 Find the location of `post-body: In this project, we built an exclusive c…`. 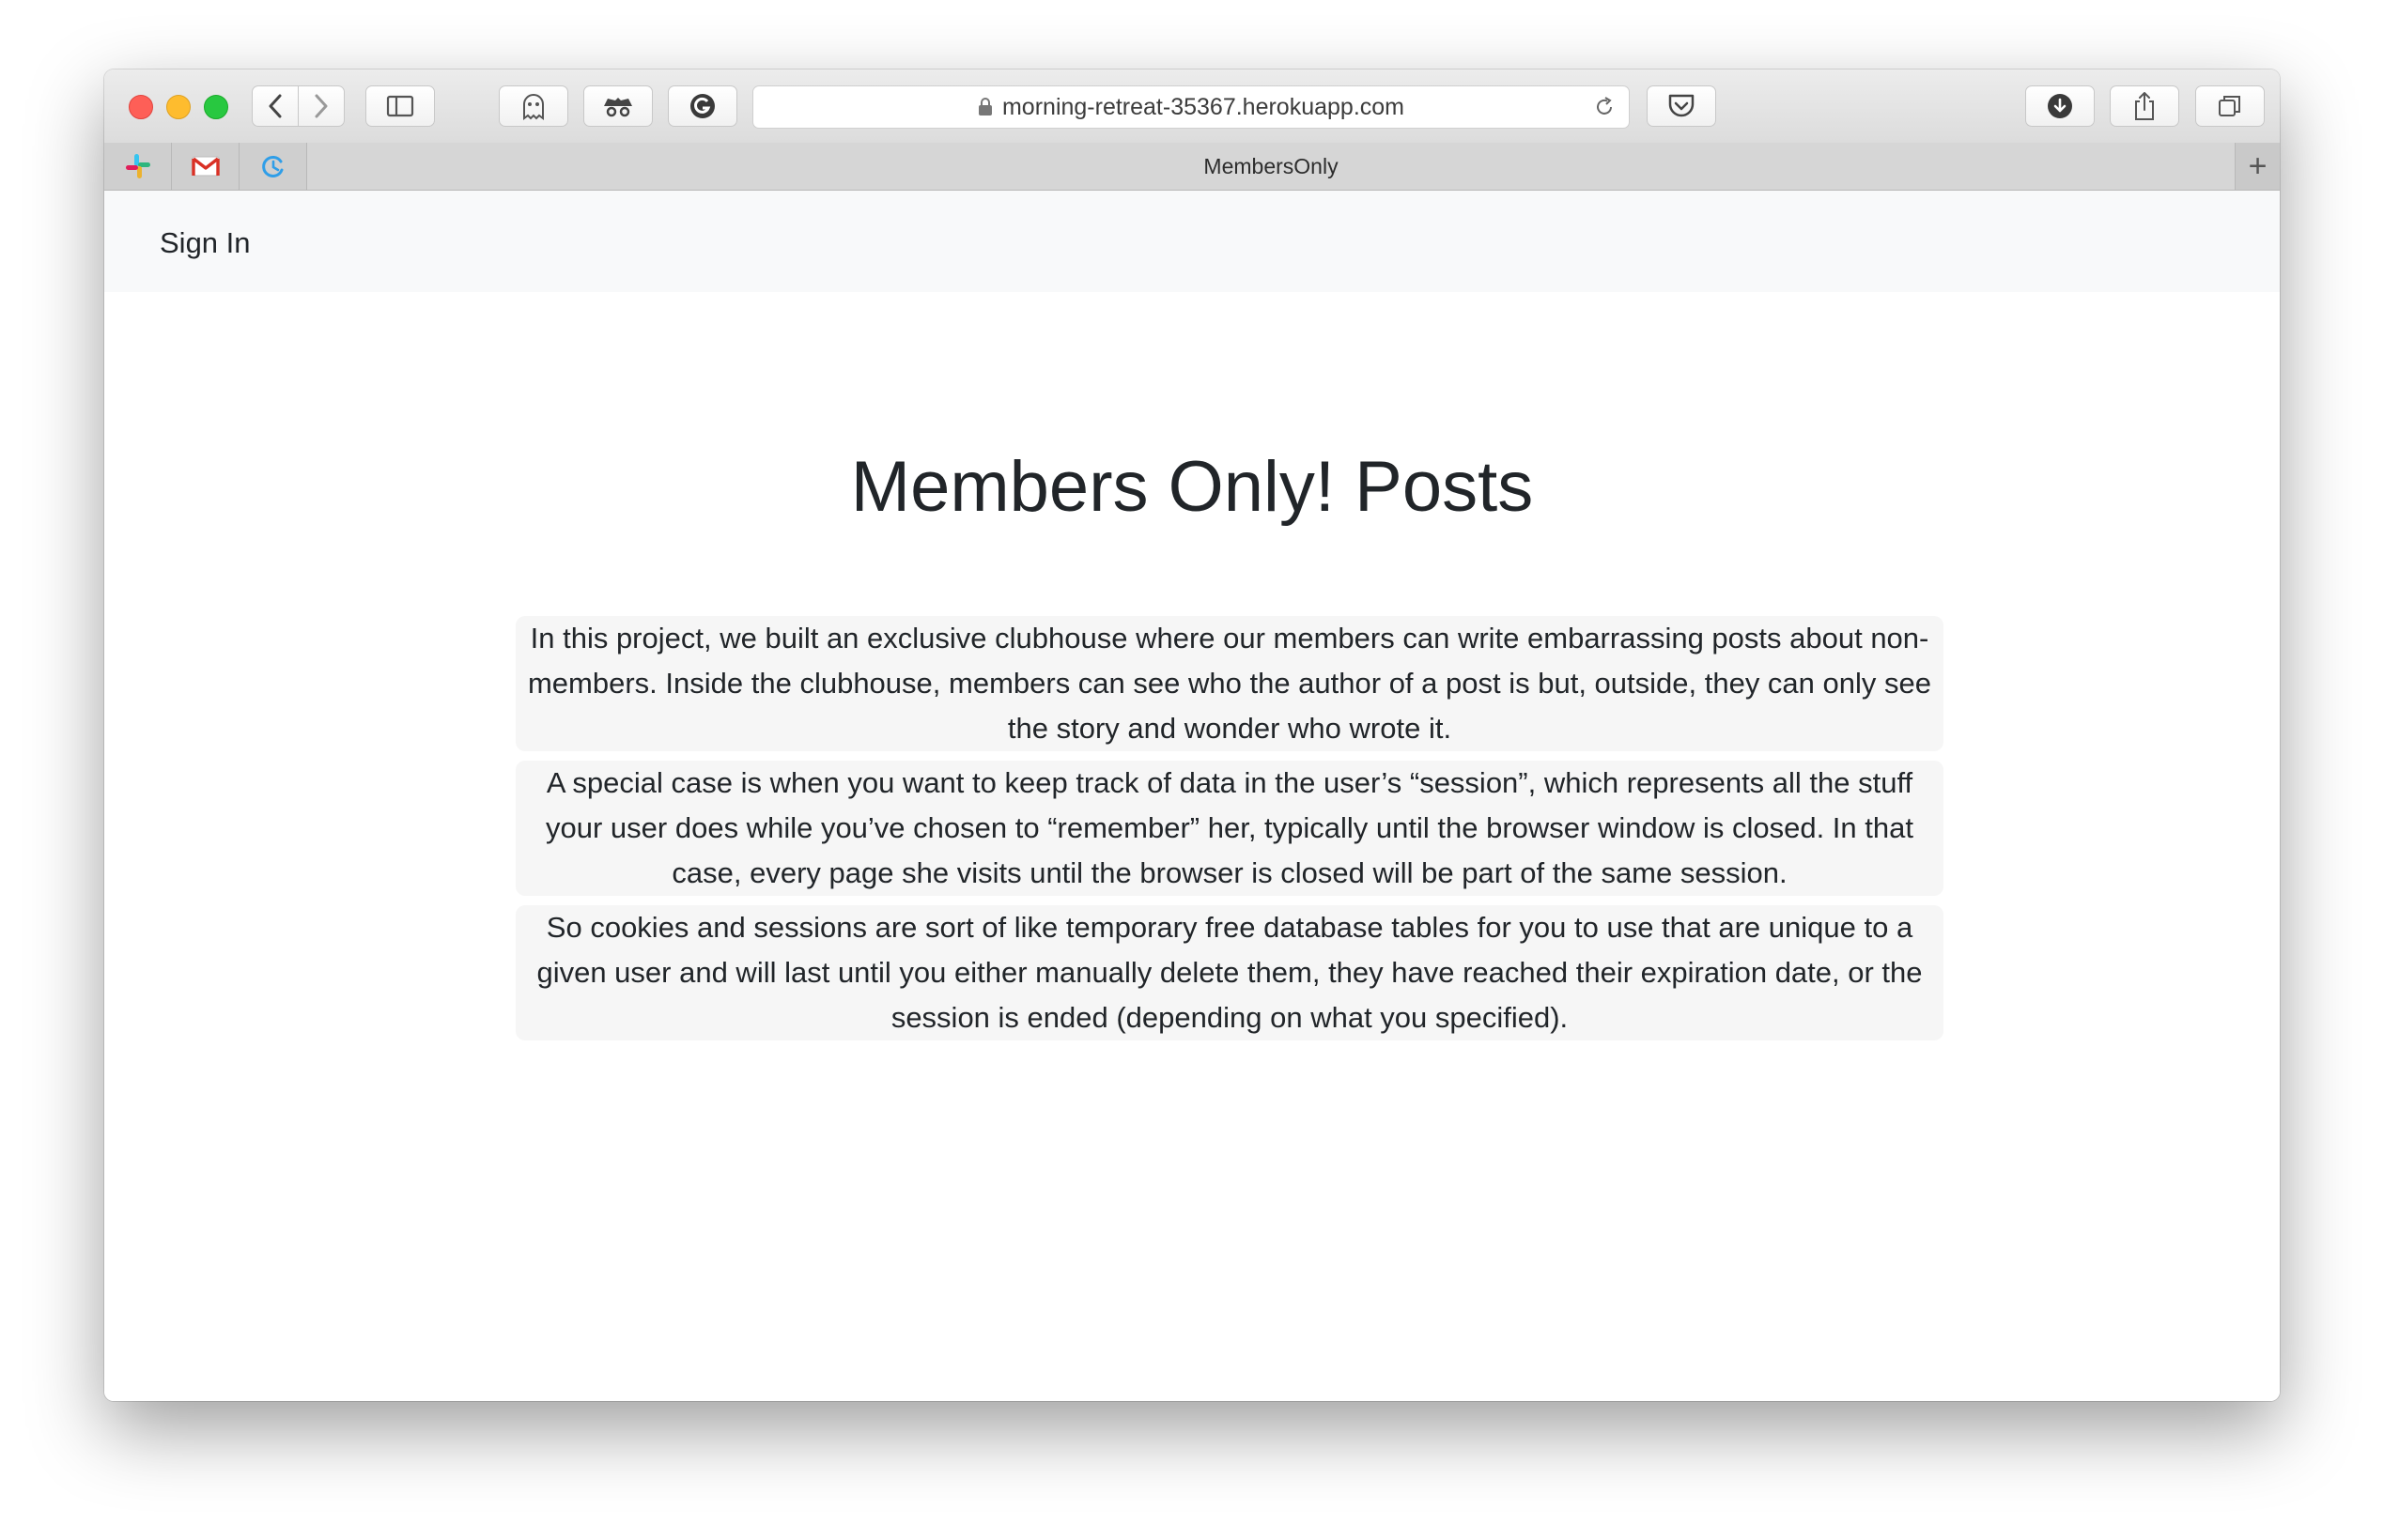

post-body: In this project, we built an exclusive c… is located at coordinates (1229, 683).